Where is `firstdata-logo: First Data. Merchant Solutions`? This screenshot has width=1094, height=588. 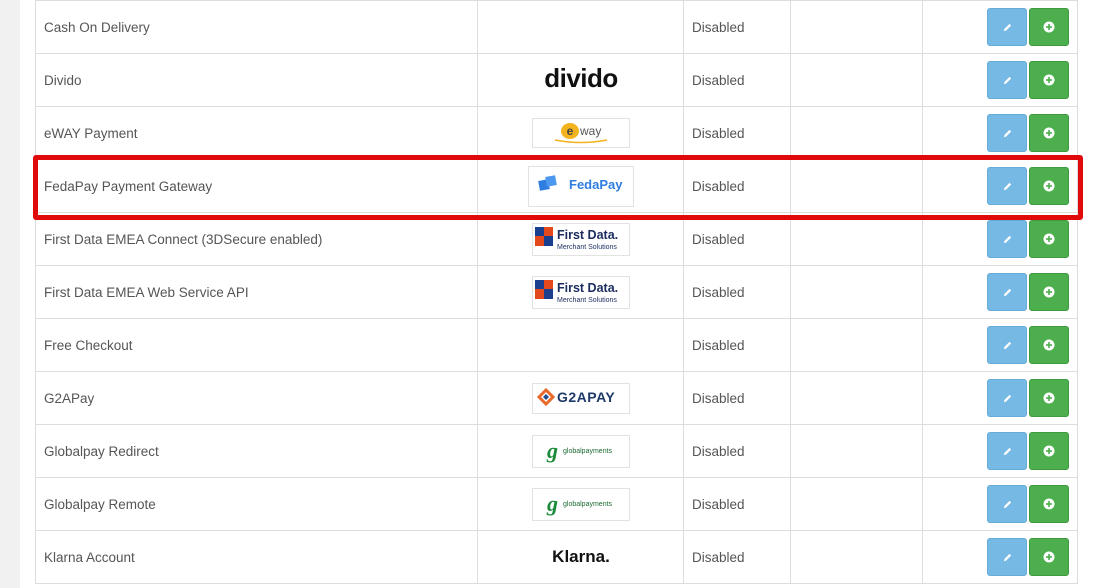
firstdata-logo: First Data. Merchant Solutions is located at coordinates (580, 292).